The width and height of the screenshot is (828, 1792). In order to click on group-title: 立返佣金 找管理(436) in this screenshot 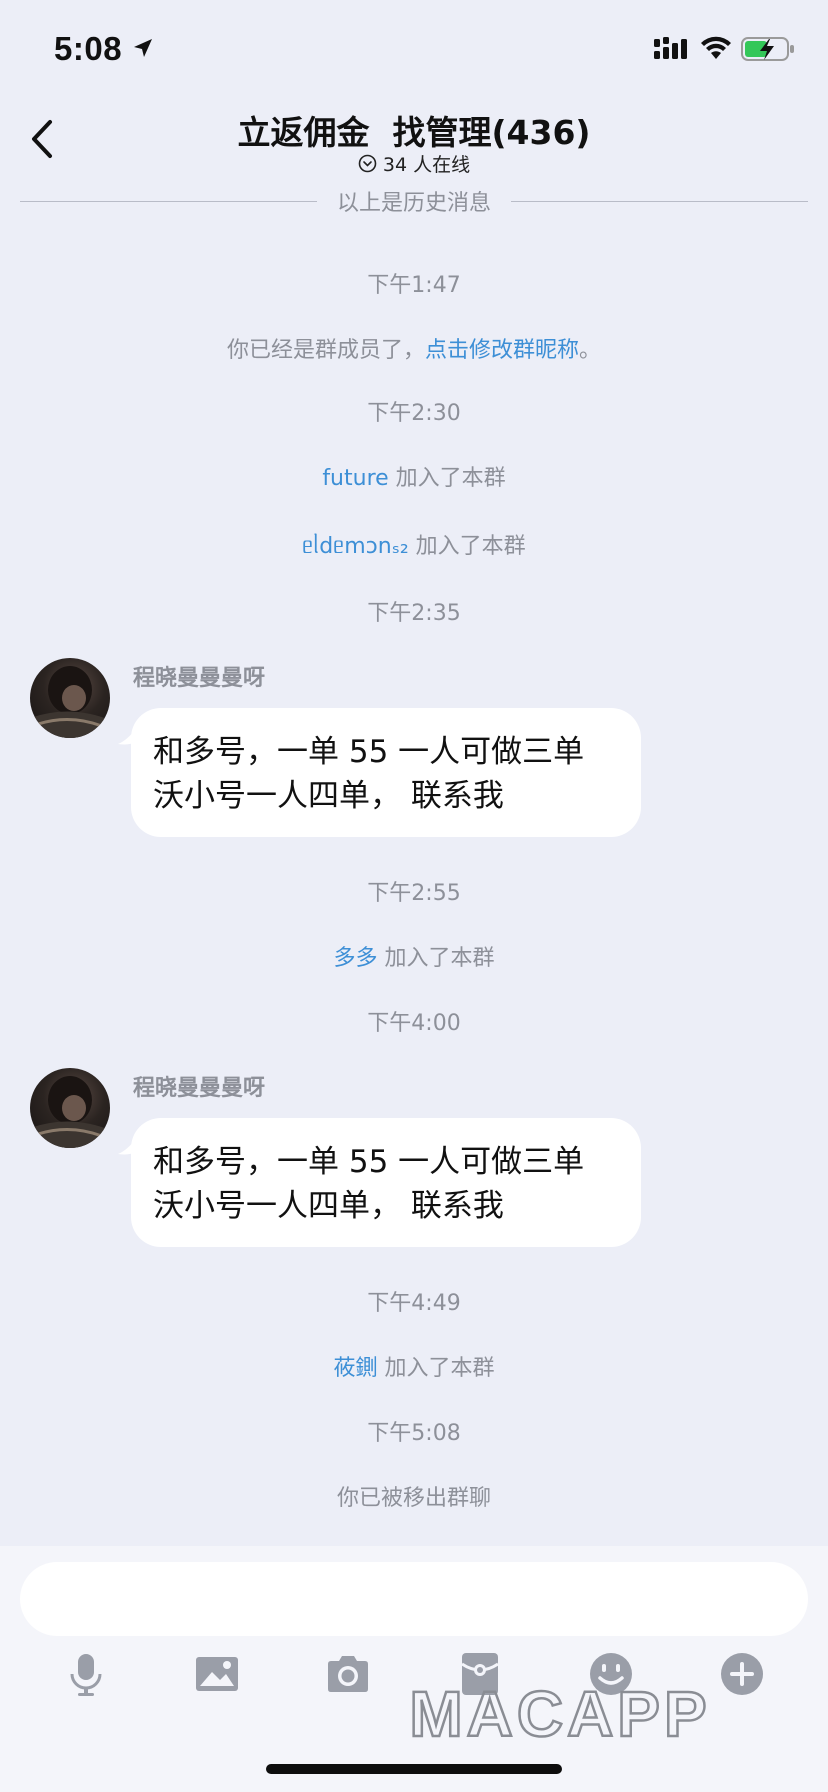, I will do `click(414, 130)`.